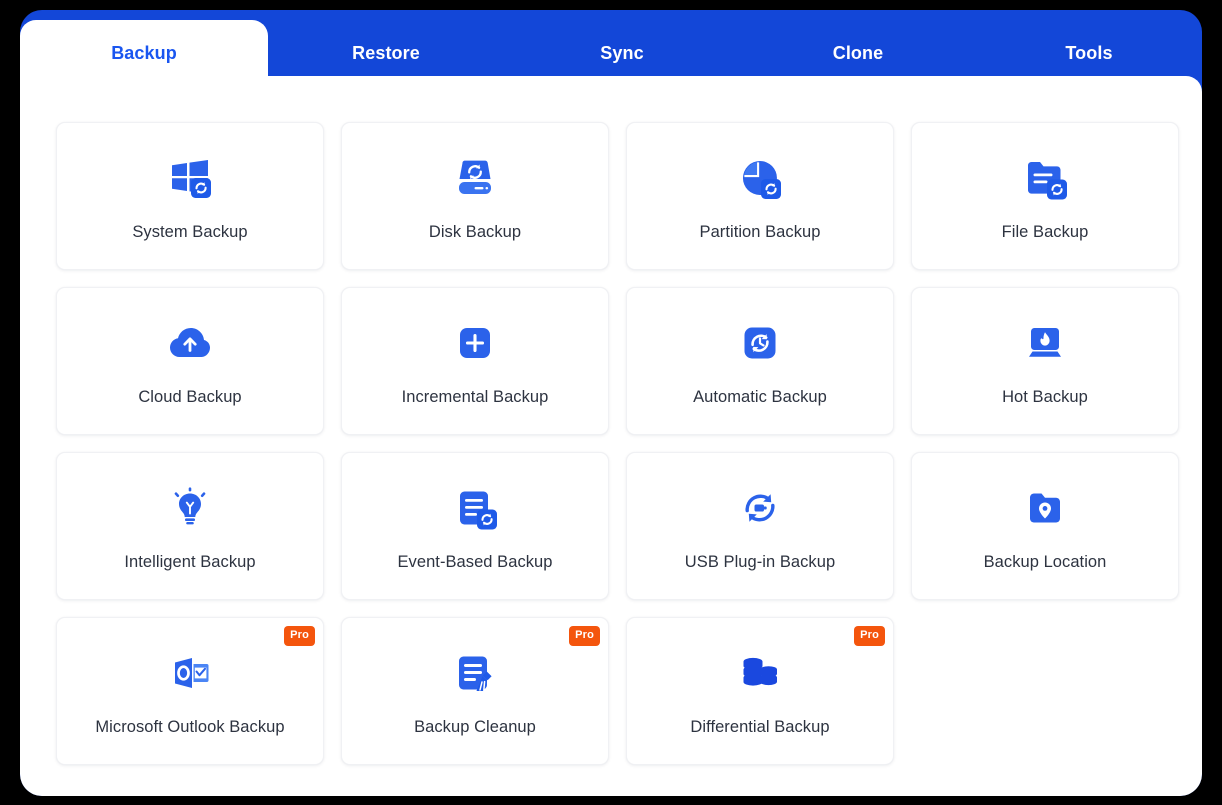 Image resolution: width=1222 pixels, height=805 pixels. What do you see at coordinates (386, 52) in the screenshot?
I see `tab-label: Restore` at bounding box center [386, 52].